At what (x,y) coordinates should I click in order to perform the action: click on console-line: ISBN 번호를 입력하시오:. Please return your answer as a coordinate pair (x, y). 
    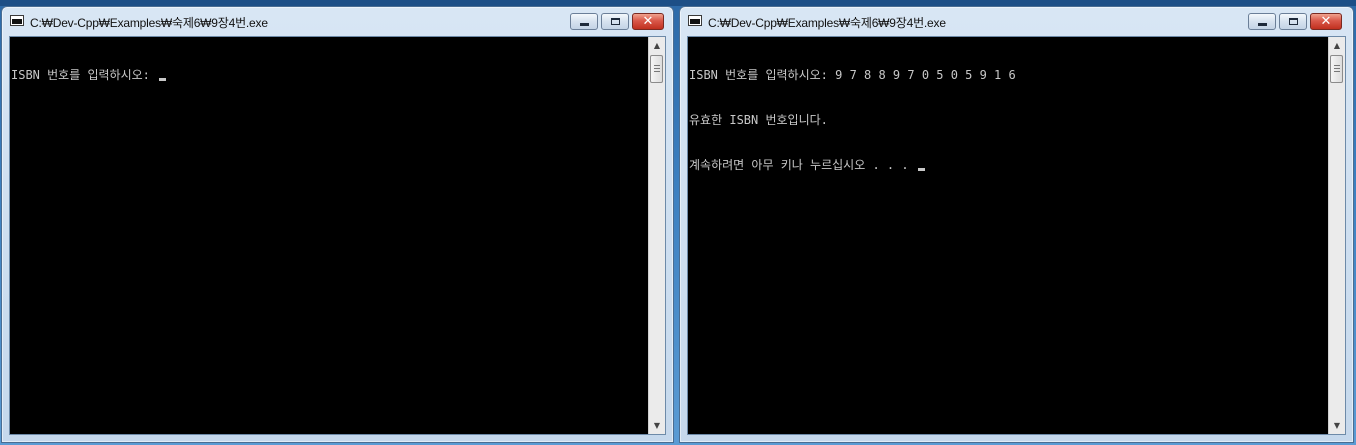
    Looking at the image, I should click on (328, 75).